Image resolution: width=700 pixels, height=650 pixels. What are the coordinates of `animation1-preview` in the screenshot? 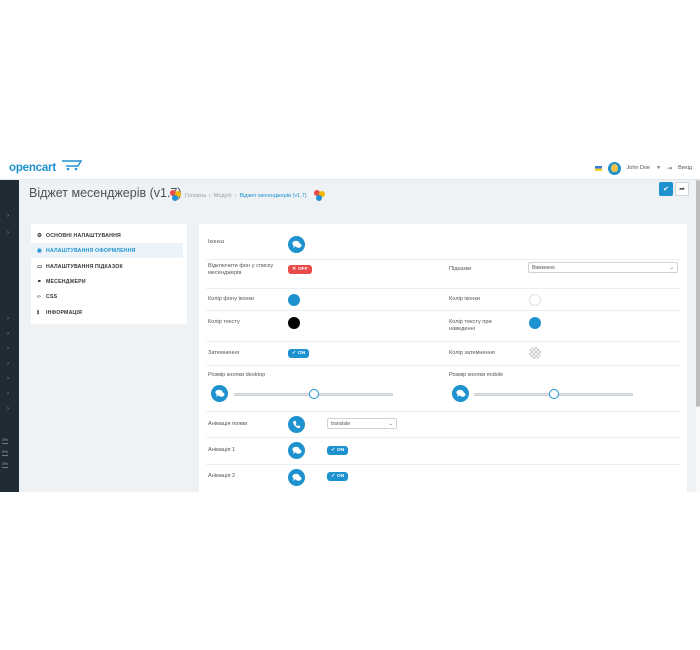 It's located at (296, 450).